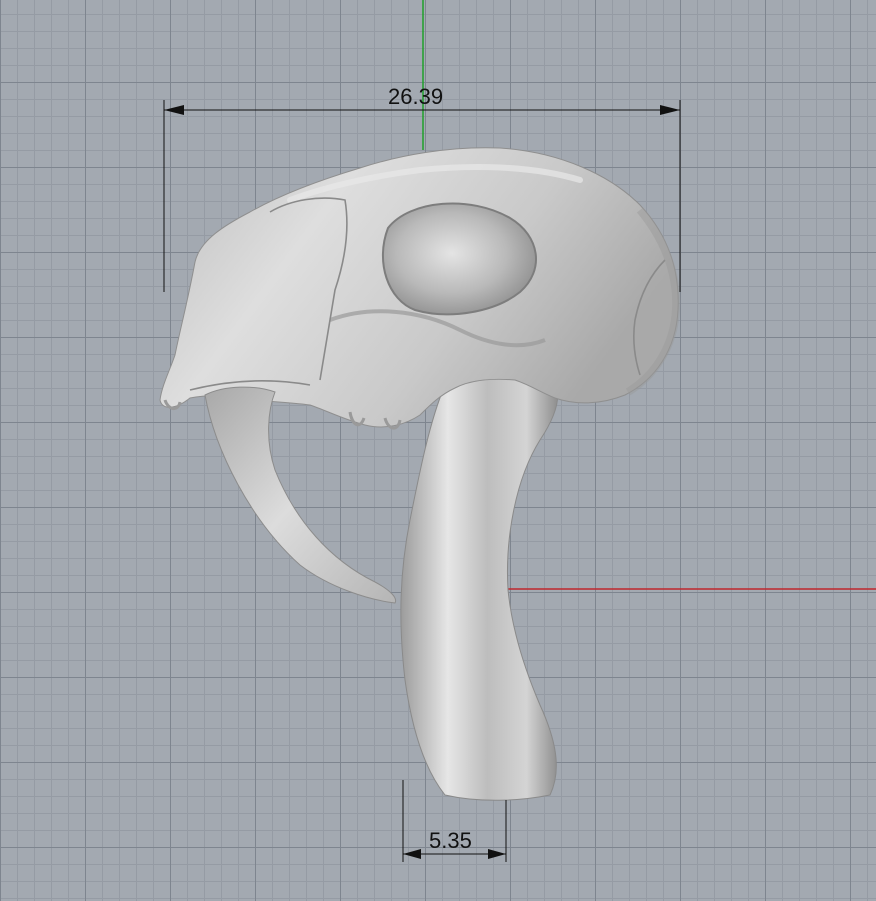 The width and height of the screenshot is (876, 901). What do you see at coordinates (412, 854) in the screenshot?
I see `dimension-bottom-arrow-left` at bounding box center [412, 854].